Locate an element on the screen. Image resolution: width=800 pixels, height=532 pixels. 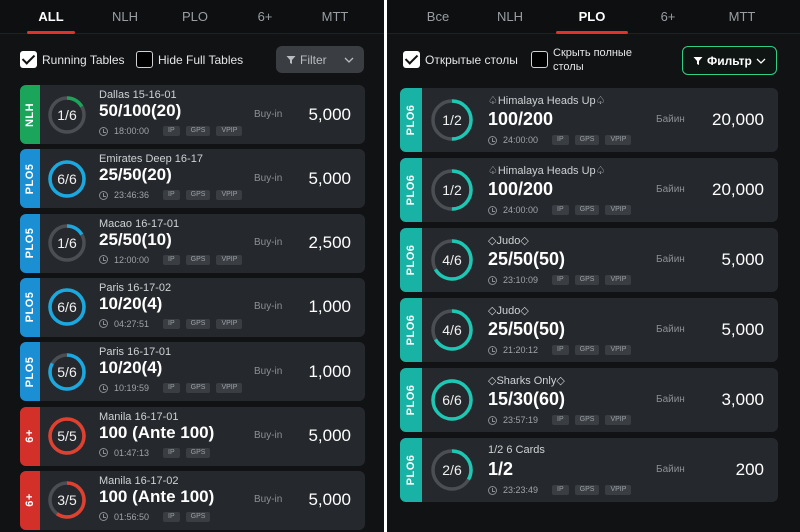
seat-occupancy-ring: 1/2 is located at coordinates (452, 190).